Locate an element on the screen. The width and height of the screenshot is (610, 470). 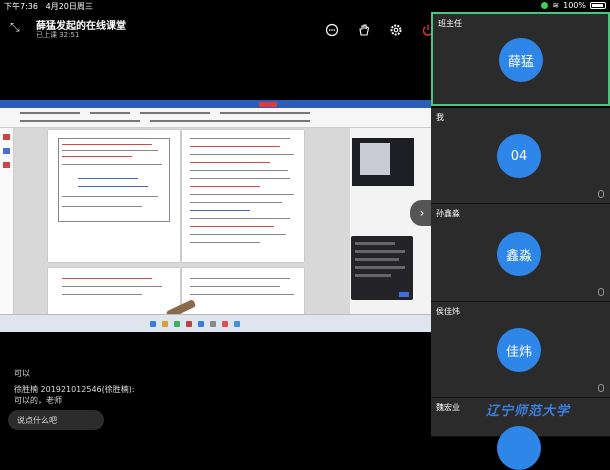
battery-icon is located at coordinates (598, 5).